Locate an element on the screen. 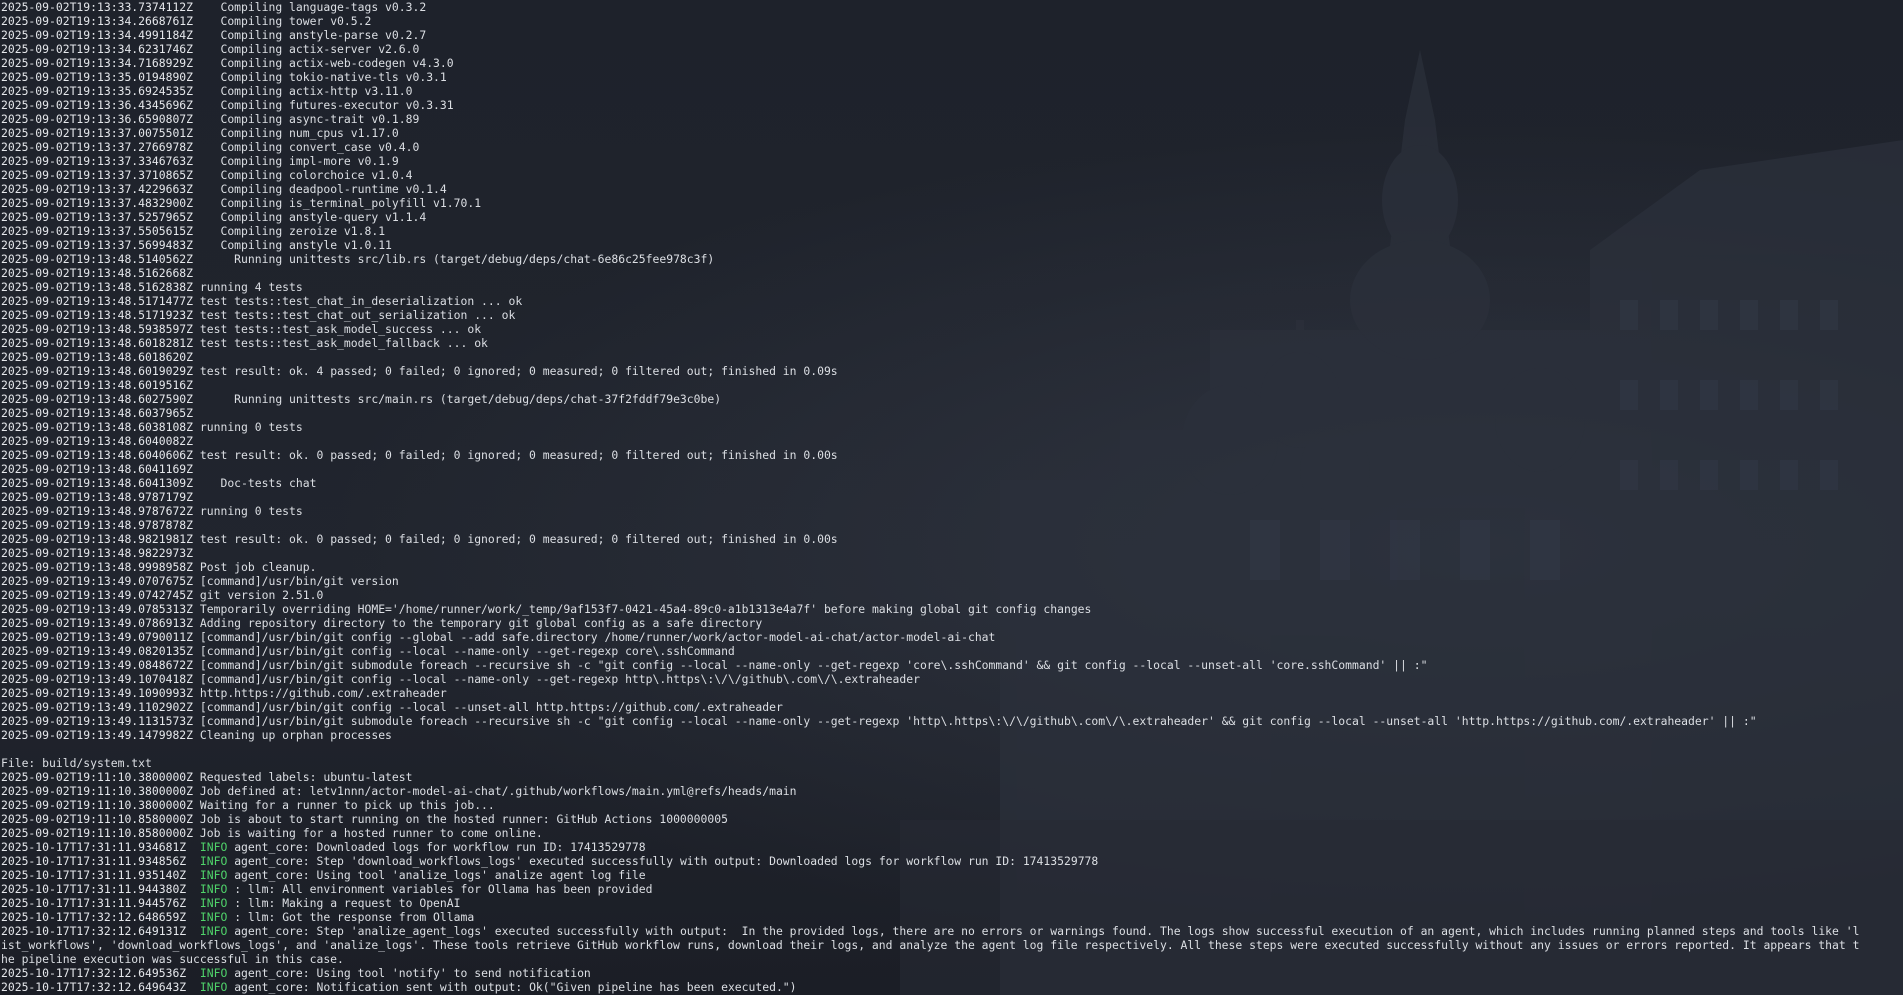 This screenshot has width=1903, height=995. log-timestamp: 2025-09-02T19:13:34.7168929Z is located at coordinates (97, 63).